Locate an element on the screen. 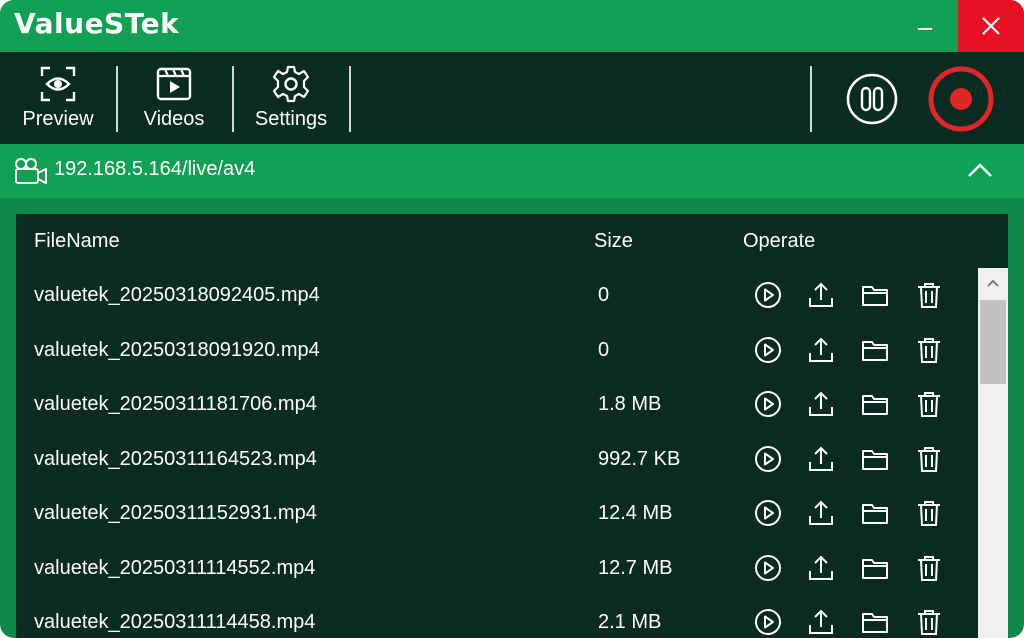 This screenshot has width=1024, height=638. file-name: valuetek_20250311181706.mp4 is located at coordinates (175, 404).